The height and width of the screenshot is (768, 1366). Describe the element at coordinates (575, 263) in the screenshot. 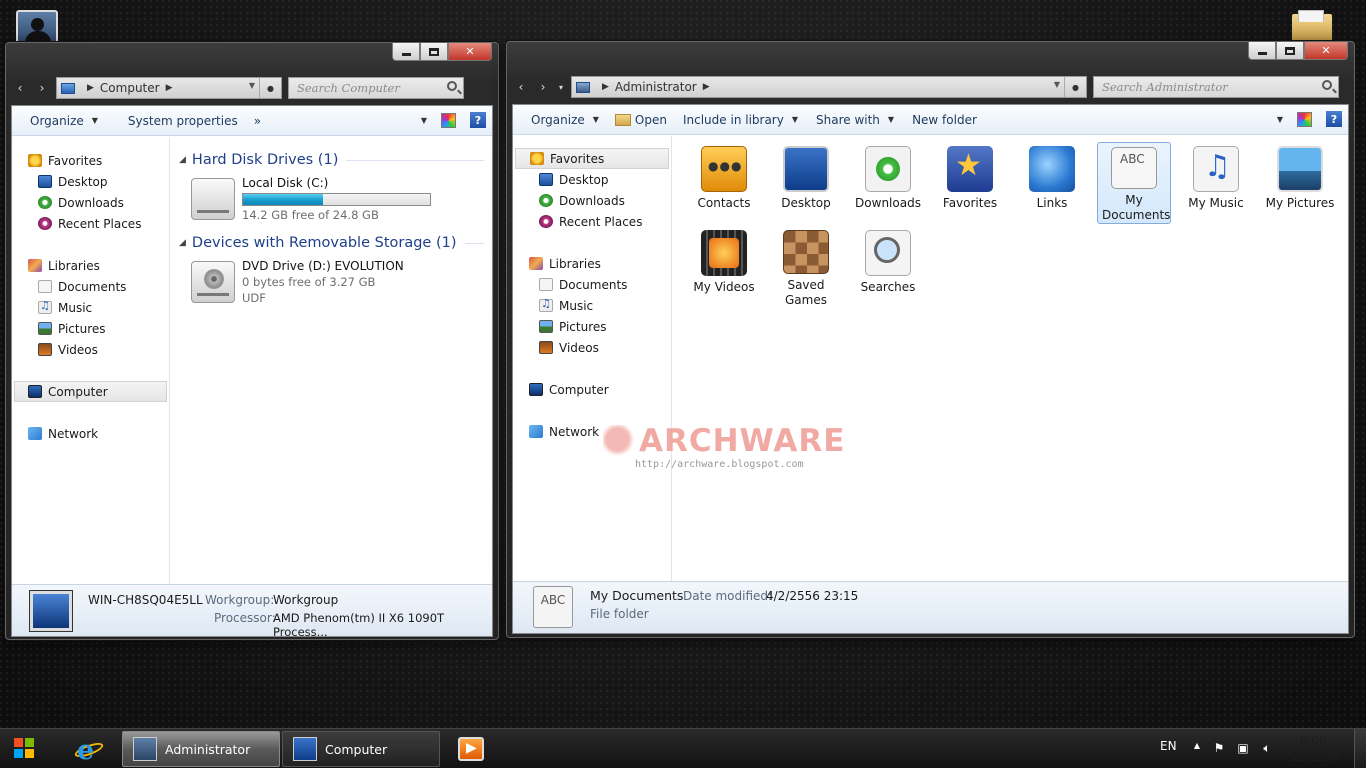

I see `nav-libraries-label: Libraries` at that location.